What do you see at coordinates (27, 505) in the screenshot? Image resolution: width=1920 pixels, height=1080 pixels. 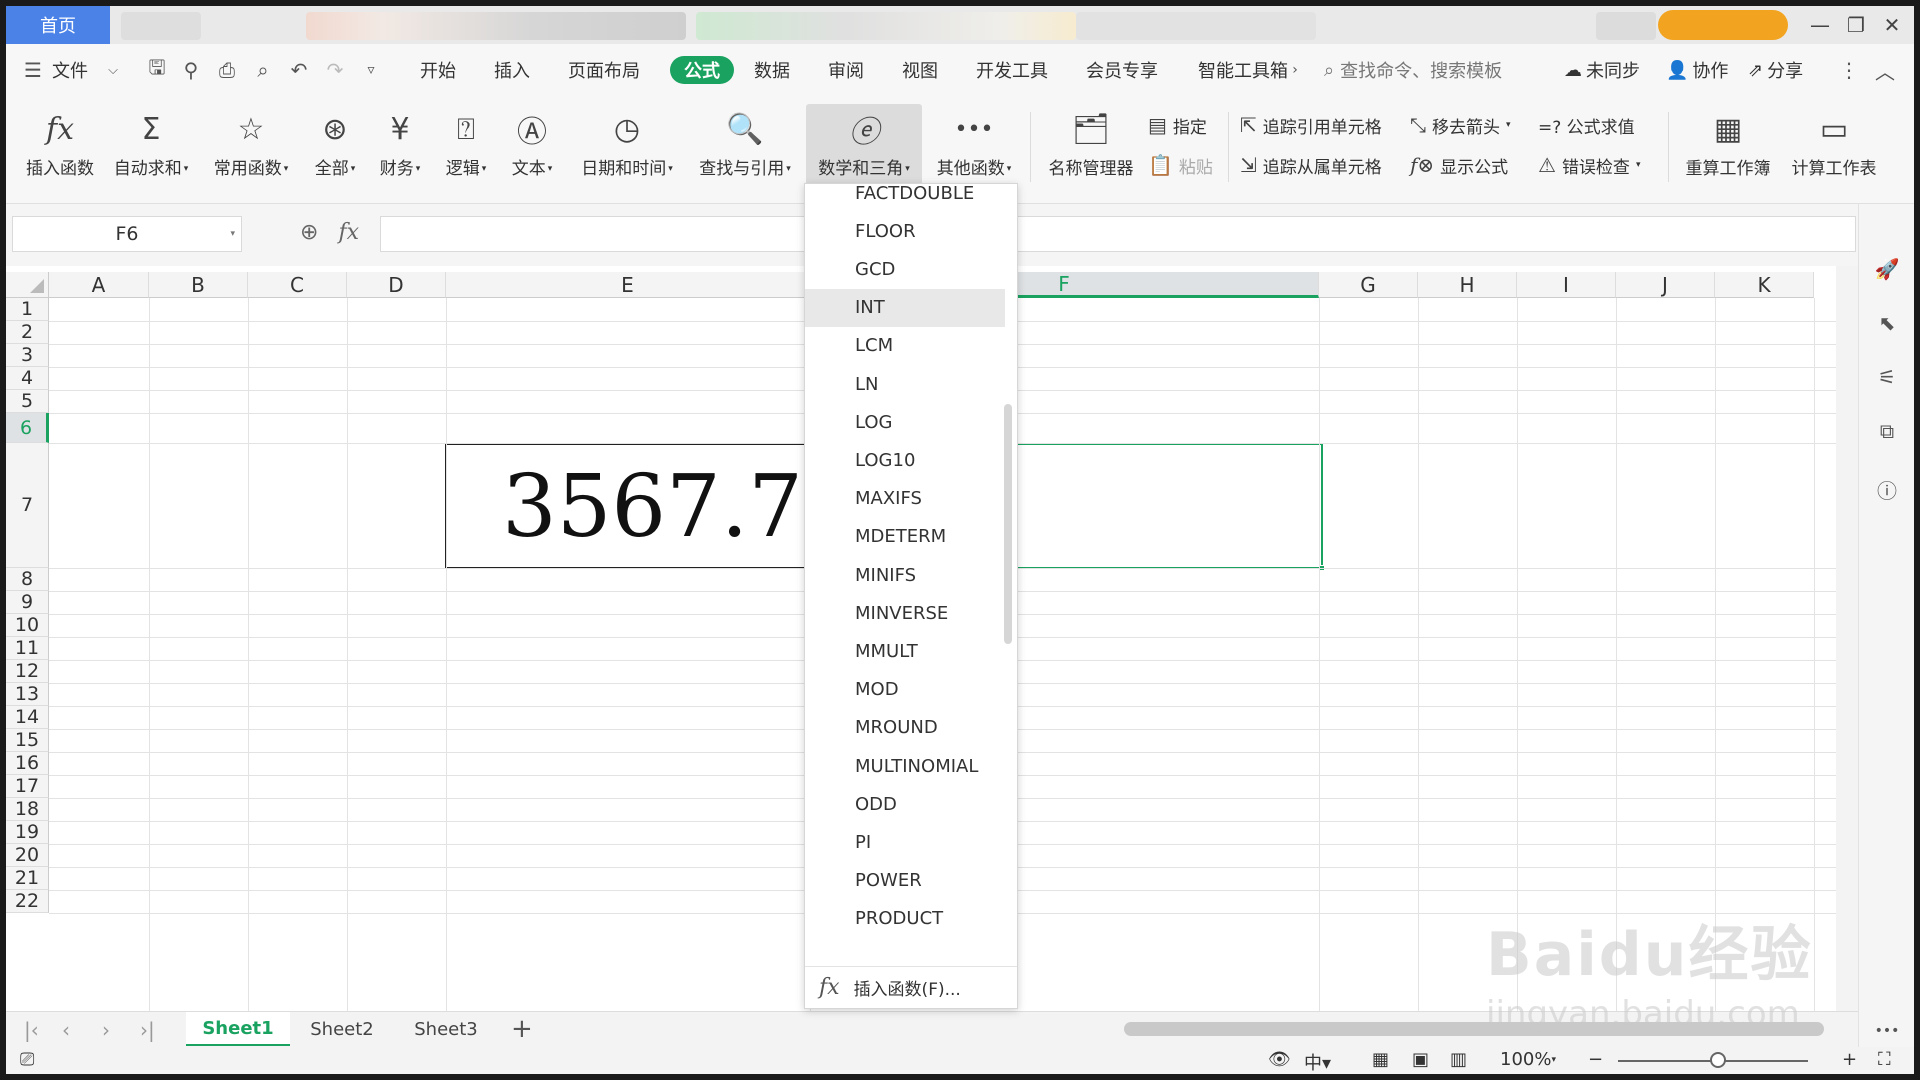 I see `row-header-7: 7` at bounding box center [27, 505].